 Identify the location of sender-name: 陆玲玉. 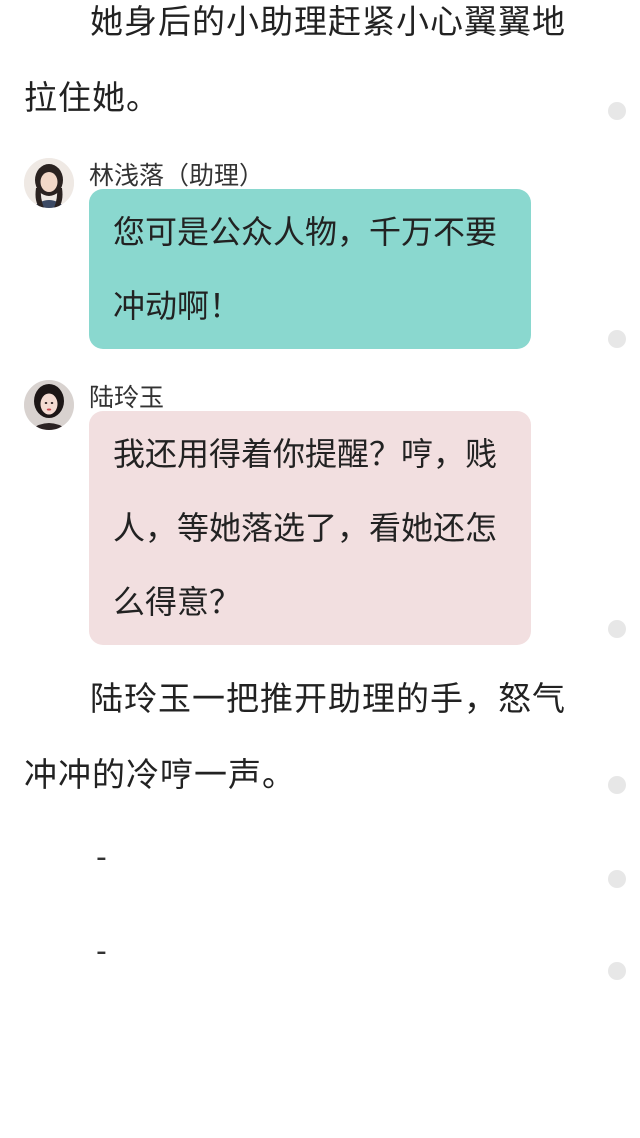
(127, 397).